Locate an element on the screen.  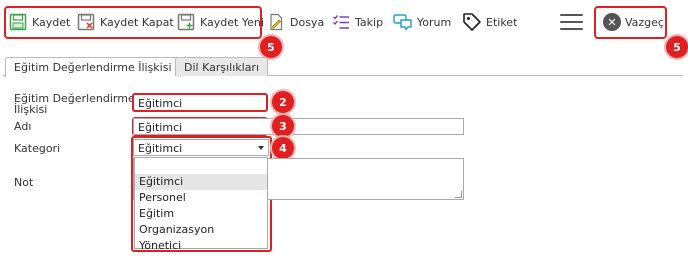
save-close-button: Kaydet Kapat is located at coordinates (125, 22).